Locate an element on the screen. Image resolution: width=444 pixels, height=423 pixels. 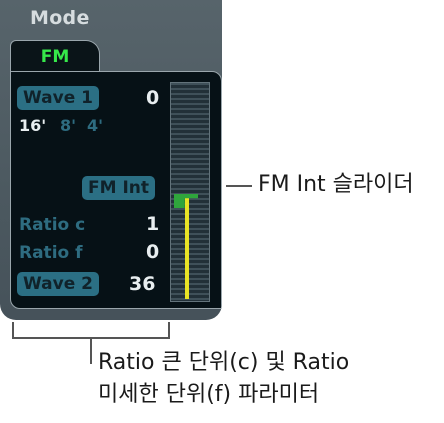
ratio-c-label: Ratio c is located at coordinates (52, 225).